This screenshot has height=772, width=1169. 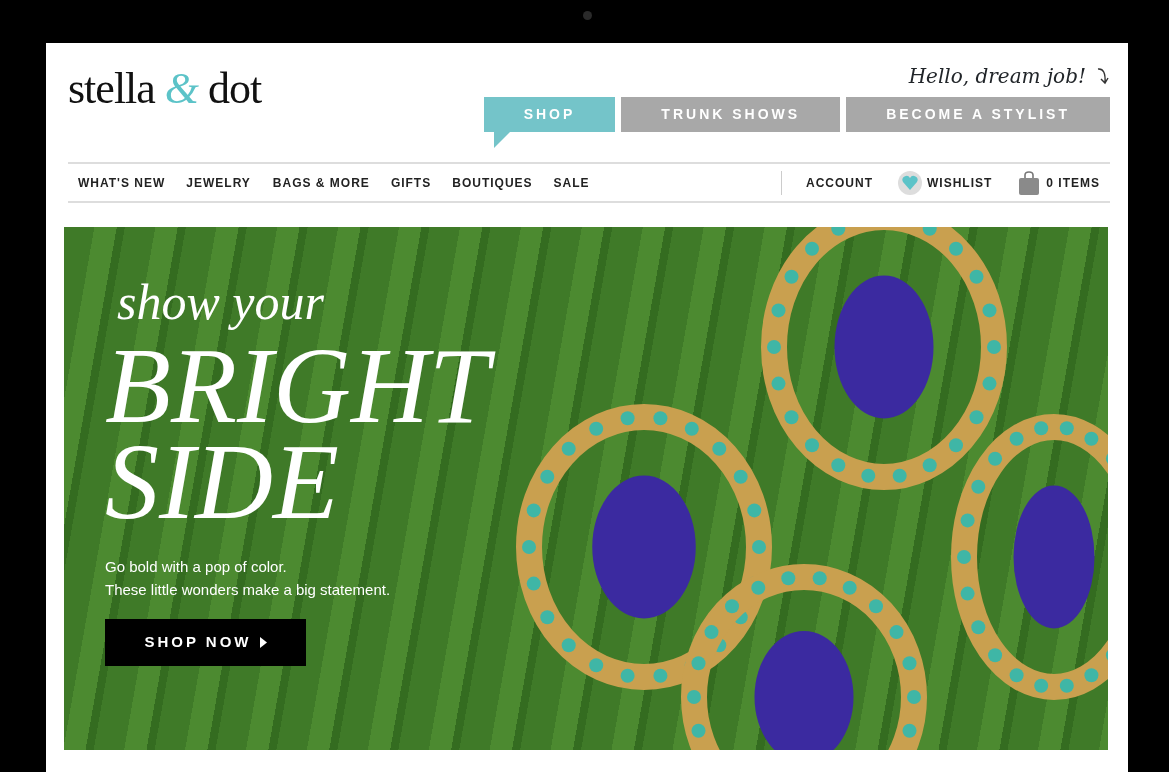 What do you see at coordinates (196, 567) in the screenshot?
I see `hero-text: Go bold with a pop of color.` at bounding box center [196, 567].